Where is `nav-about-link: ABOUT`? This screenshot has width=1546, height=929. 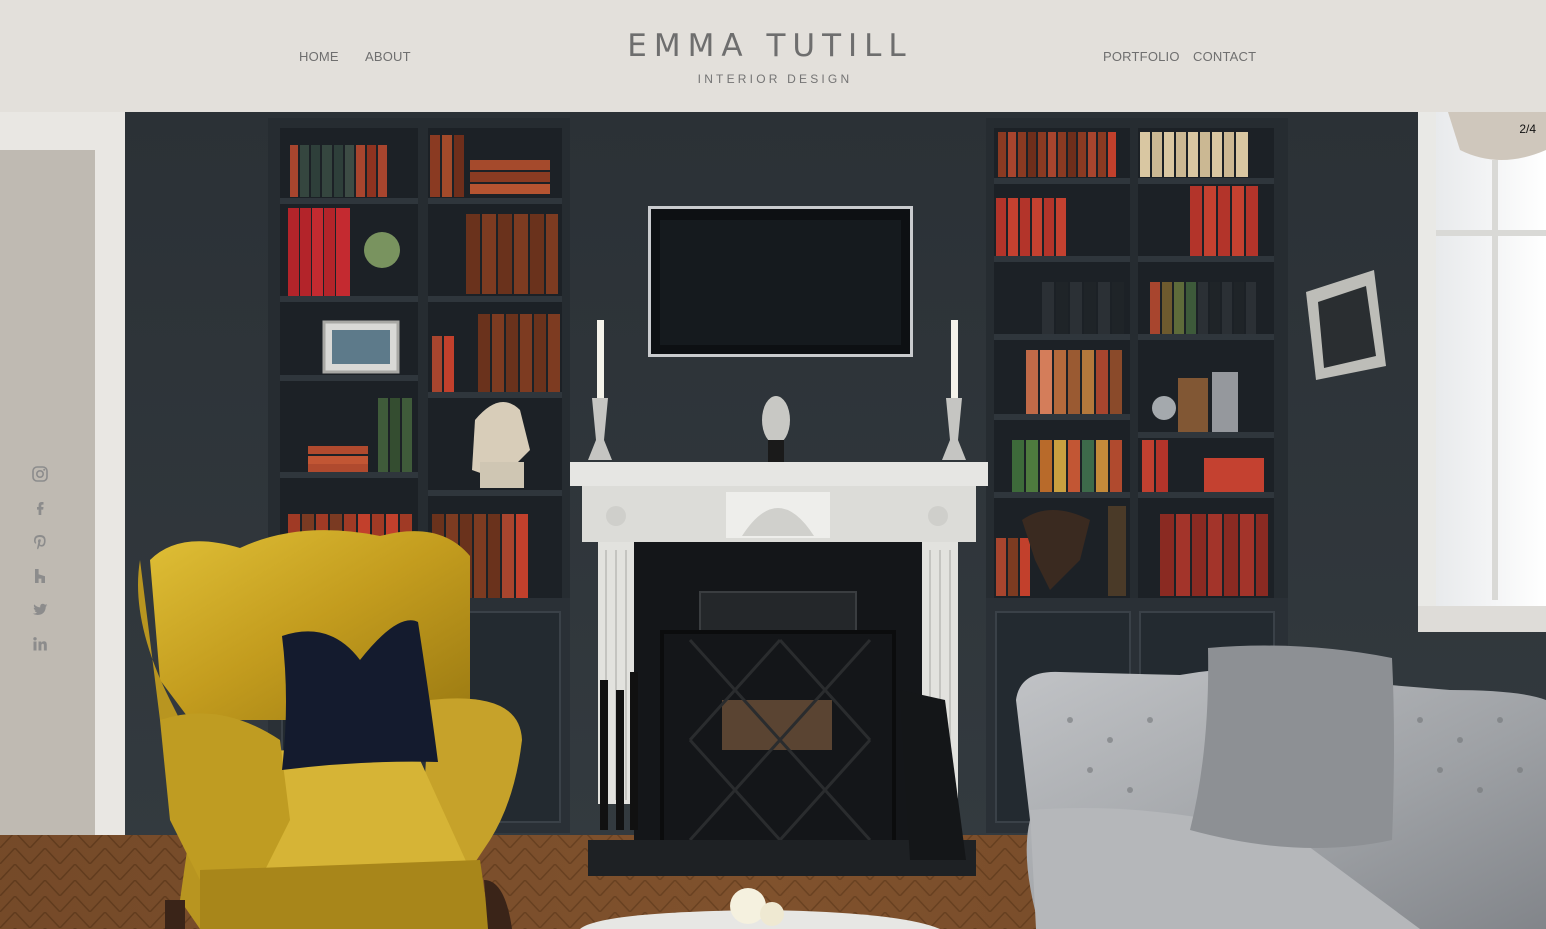 nav-about-link: ABOUT is located at coordinates (388, 56).